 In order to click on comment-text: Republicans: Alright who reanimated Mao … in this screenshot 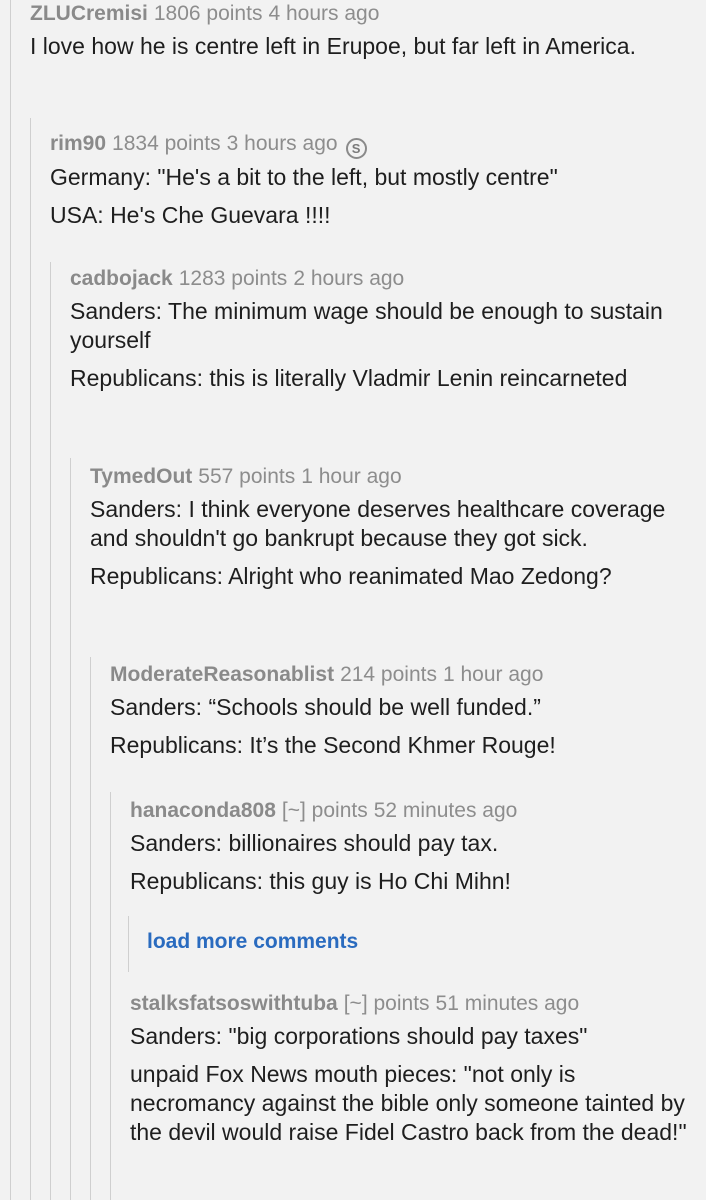, I will do `click(351, 576)`.